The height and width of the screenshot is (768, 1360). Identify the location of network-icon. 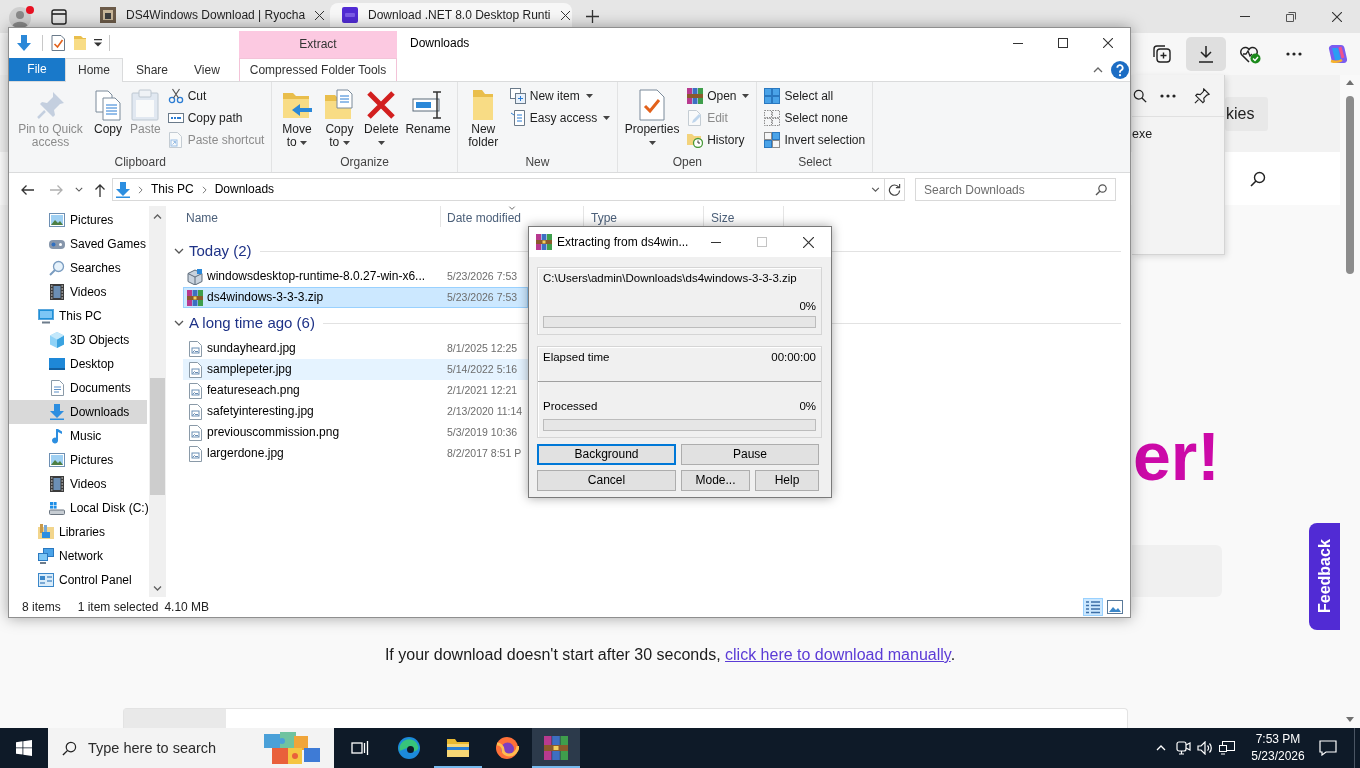
(1227, 748).